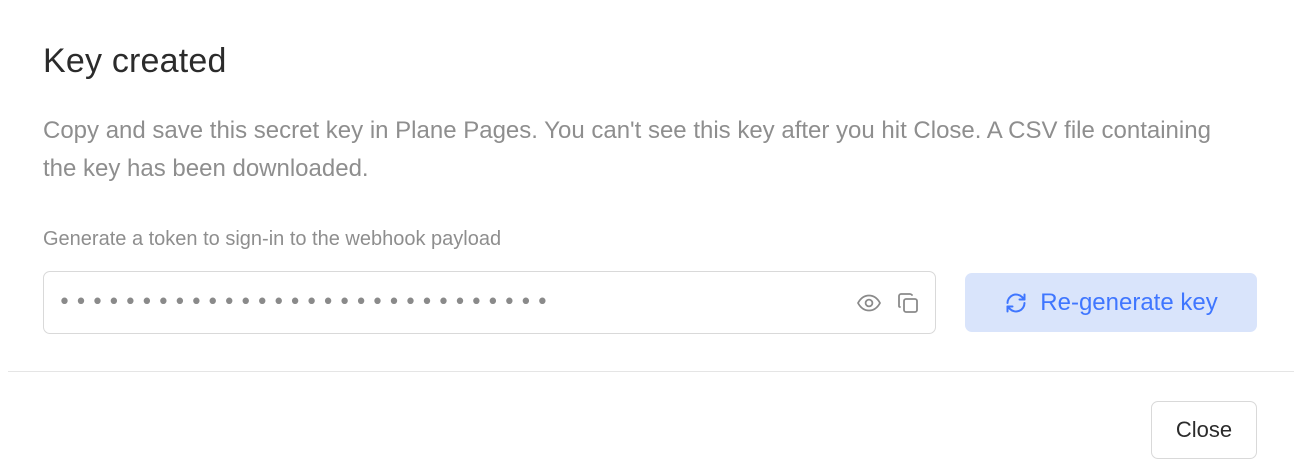 This screenshot has height=475, width=1304. What do you see at coordinates (1129, 302) in the screenshot?
I see `regenerate-key-label: Re-generate key` at bounding box center [1129, 302].